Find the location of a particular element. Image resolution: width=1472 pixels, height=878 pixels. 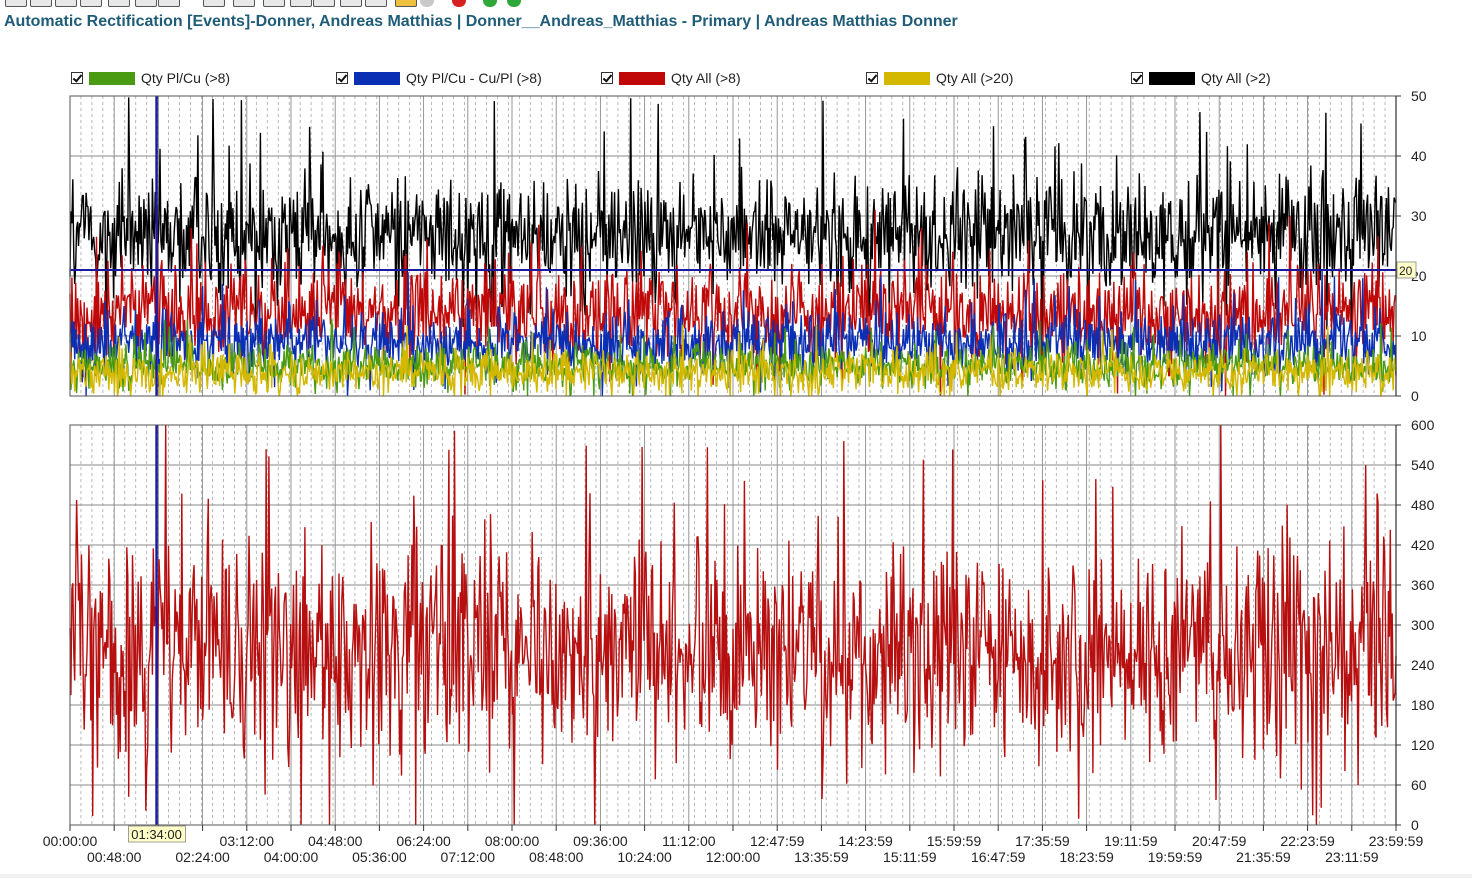

cursor-time-label: 01:34:00 is located at coordinates (156, 834).